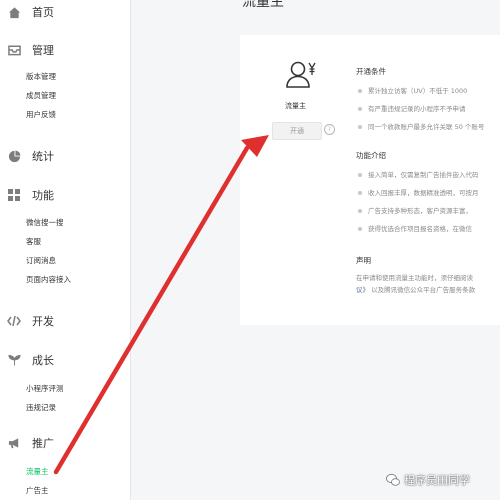 The width and height of the screenshot is (500, 500). I want to click on sidebar-subitem-page-content: 页面内容接入, so click(65, 279).